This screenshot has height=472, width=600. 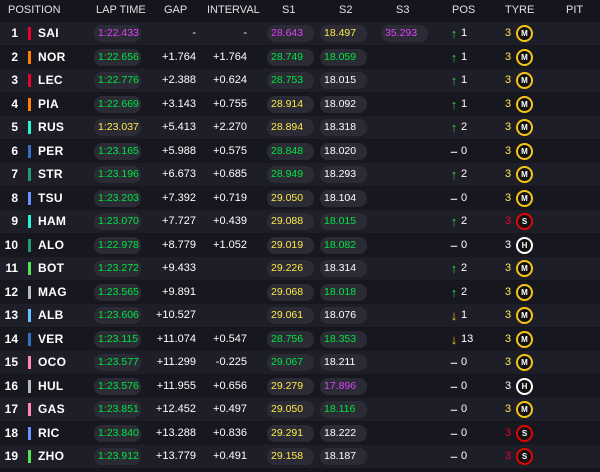 What do you see at coordinates (51, 268) in the screenshot?
I see `driver-code: BOT` at bounding box center [51, 268].